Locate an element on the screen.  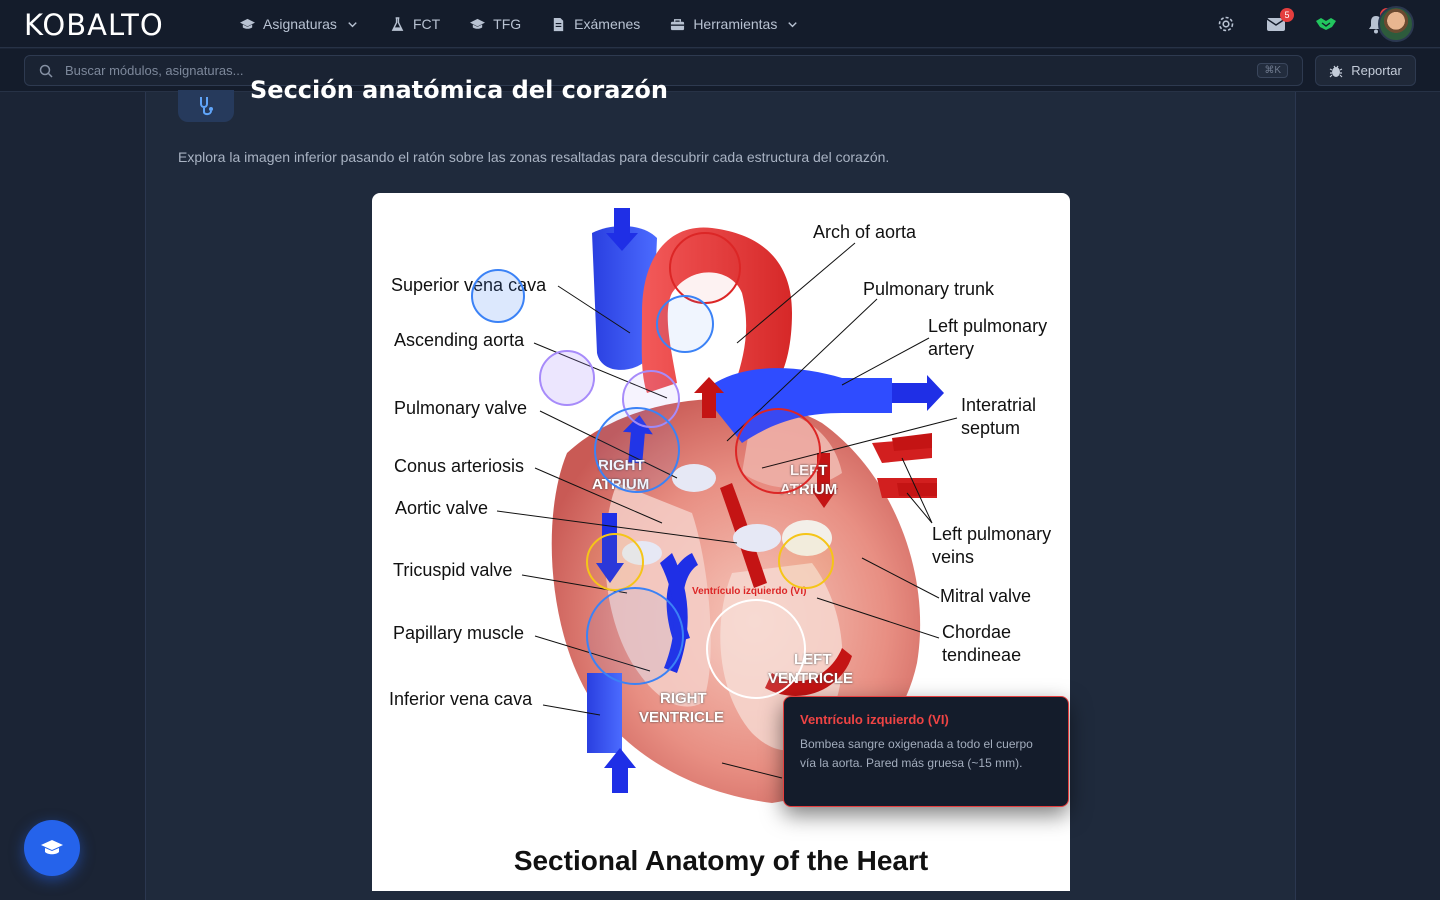
section-title: Sección anatómica del corazón is located at coordinates (459, 90).